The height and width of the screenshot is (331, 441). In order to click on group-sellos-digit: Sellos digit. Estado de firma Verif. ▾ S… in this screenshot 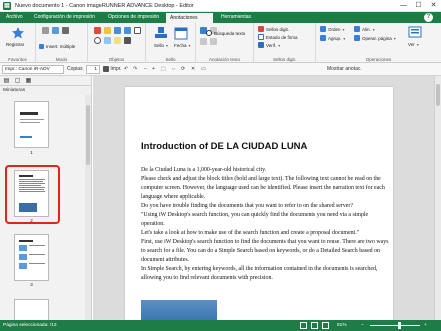, I will do `click(285, 43)`.